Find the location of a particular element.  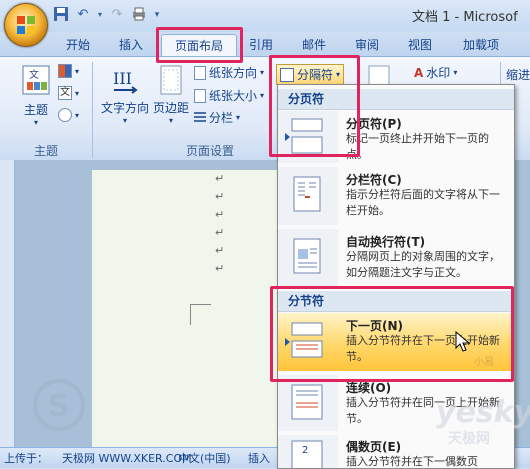

themes-icon: 文 is located at coordinates (36, 80).